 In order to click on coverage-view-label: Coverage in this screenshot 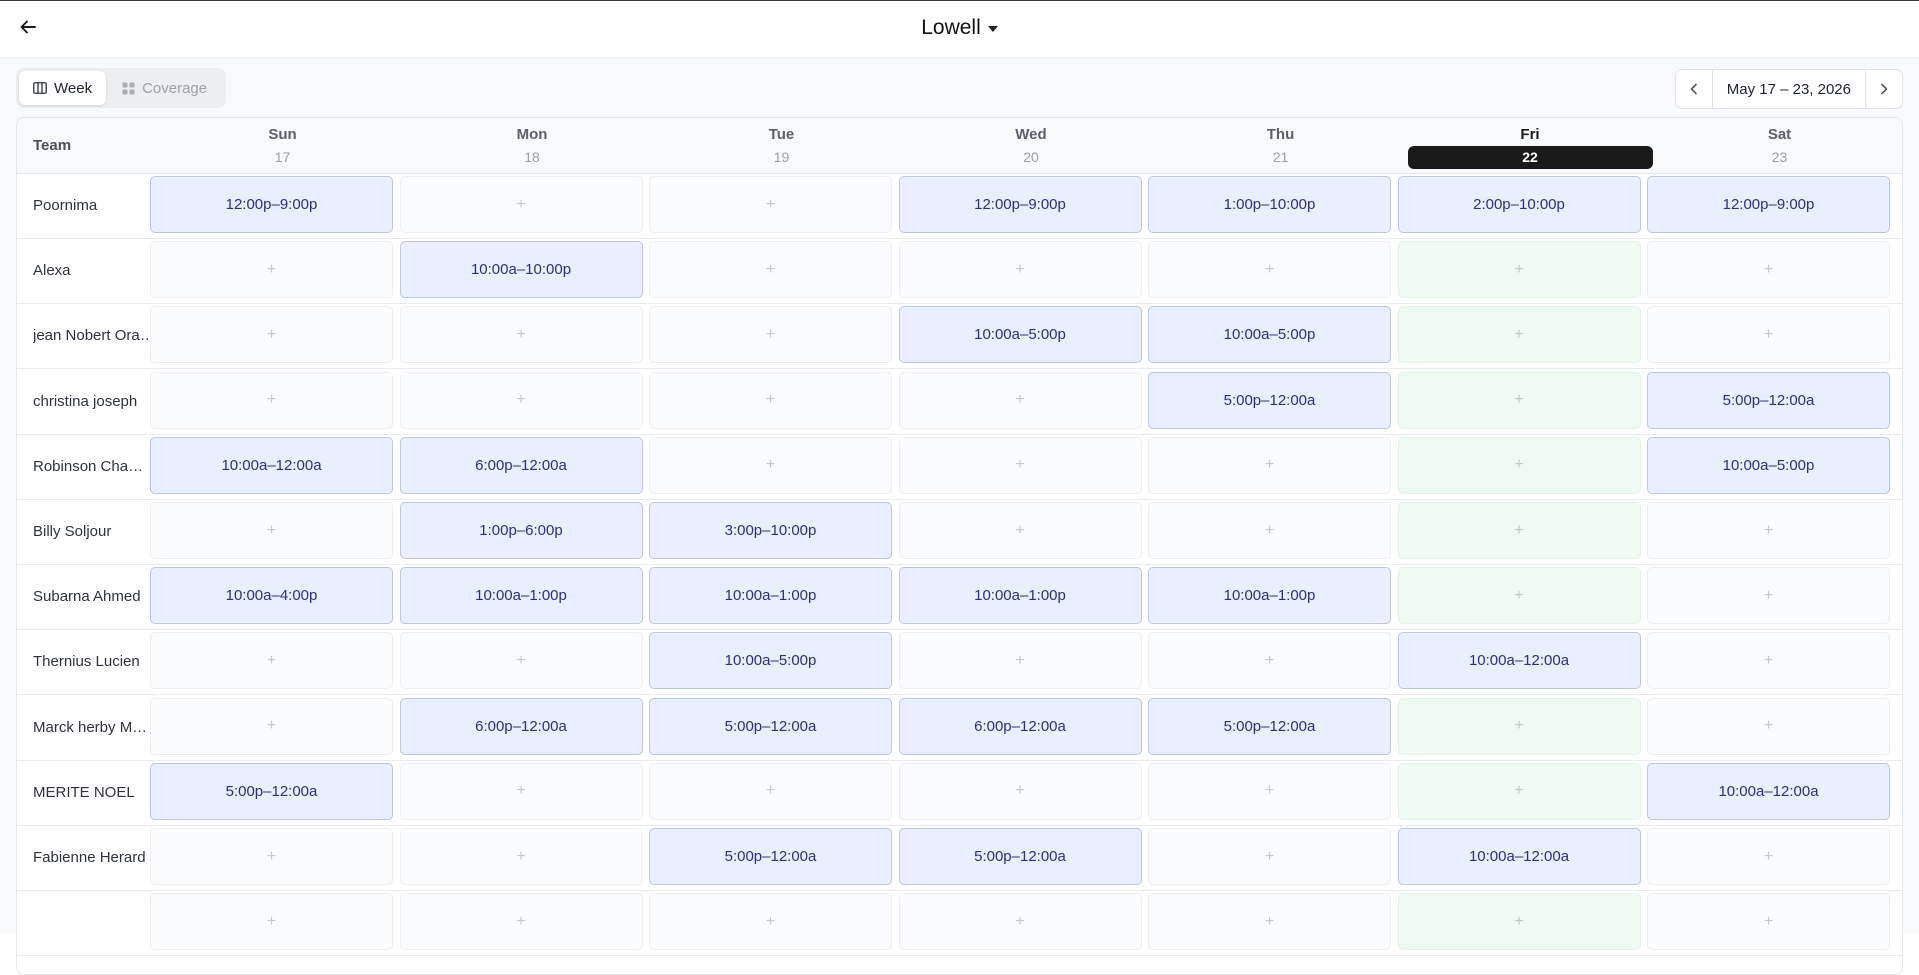, I will do `click(174, 88)`.